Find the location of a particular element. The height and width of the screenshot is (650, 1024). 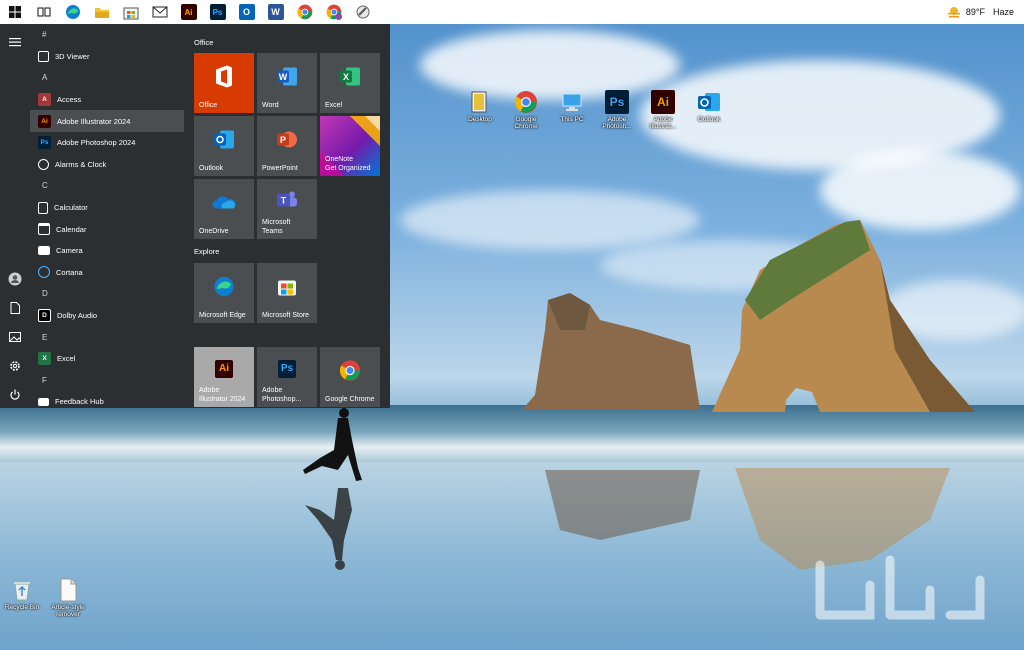

tile-label: PowerPoint is located at coordinates (280, 168).